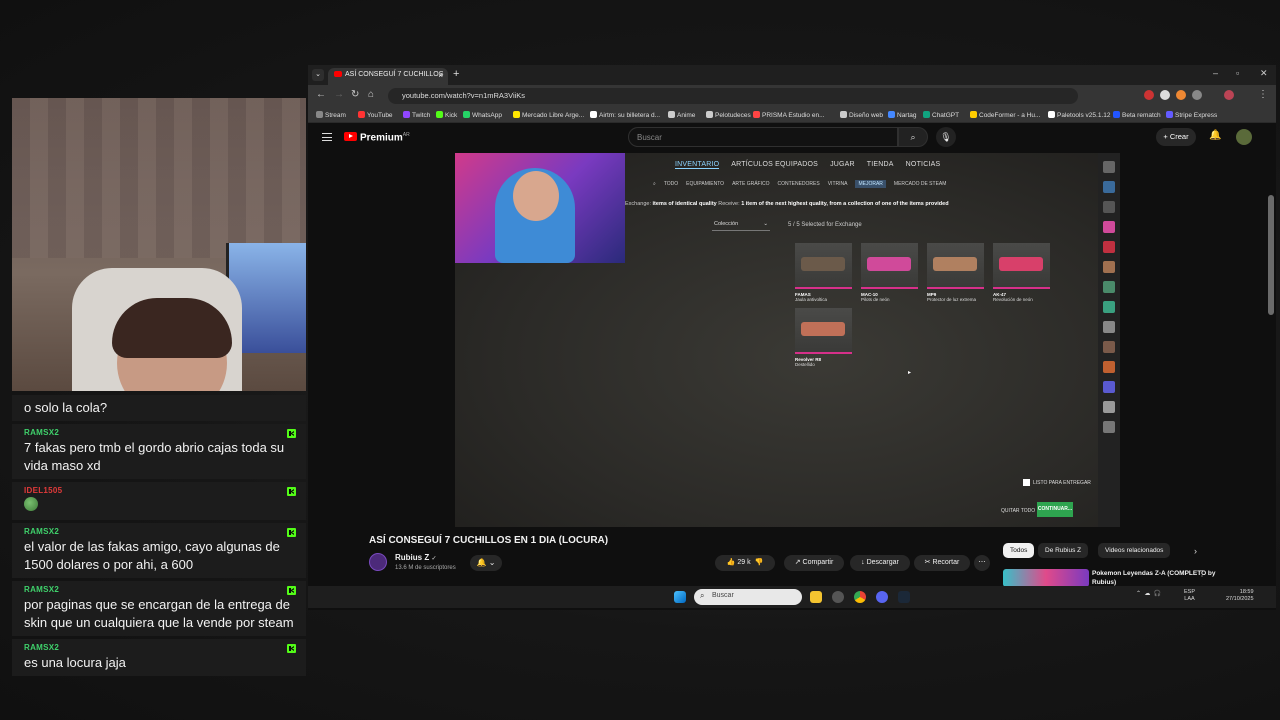 This screenshot has width=1280, height=720. What do you see at coordinates (1195, 551) in the screenshot?
I see `chevron-right-icon: ›` at bounding box center [1195, 551].